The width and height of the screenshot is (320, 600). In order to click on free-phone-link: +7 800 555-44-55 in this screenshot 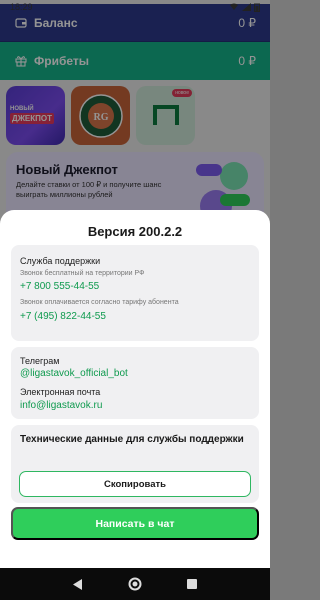, I will do `click(59, 286)`.